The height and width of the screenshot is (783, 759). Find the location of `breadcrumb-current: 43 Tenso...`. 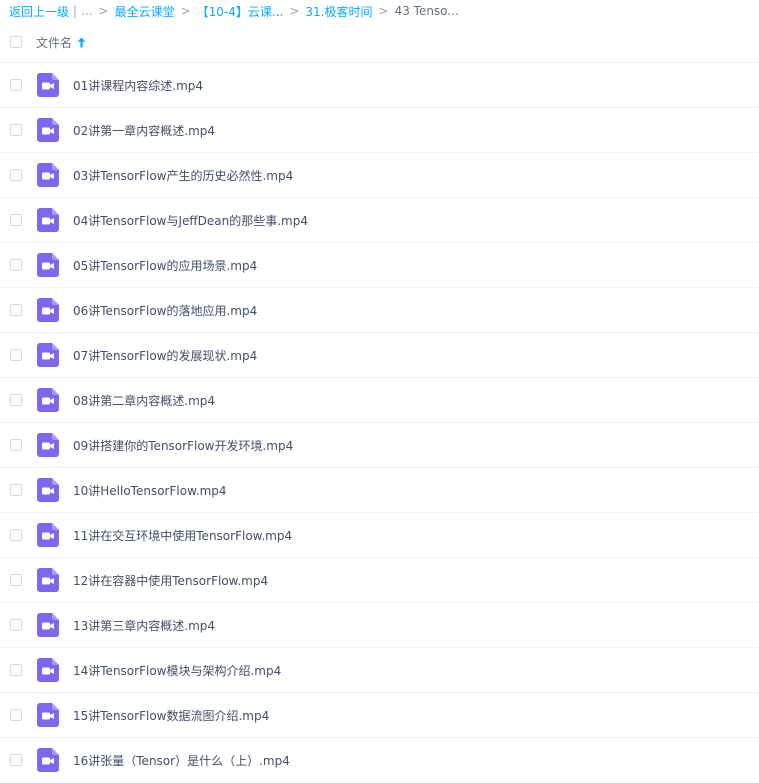

breadcrumb-current: 43 Tenso... is located at coordinates (426, 11).